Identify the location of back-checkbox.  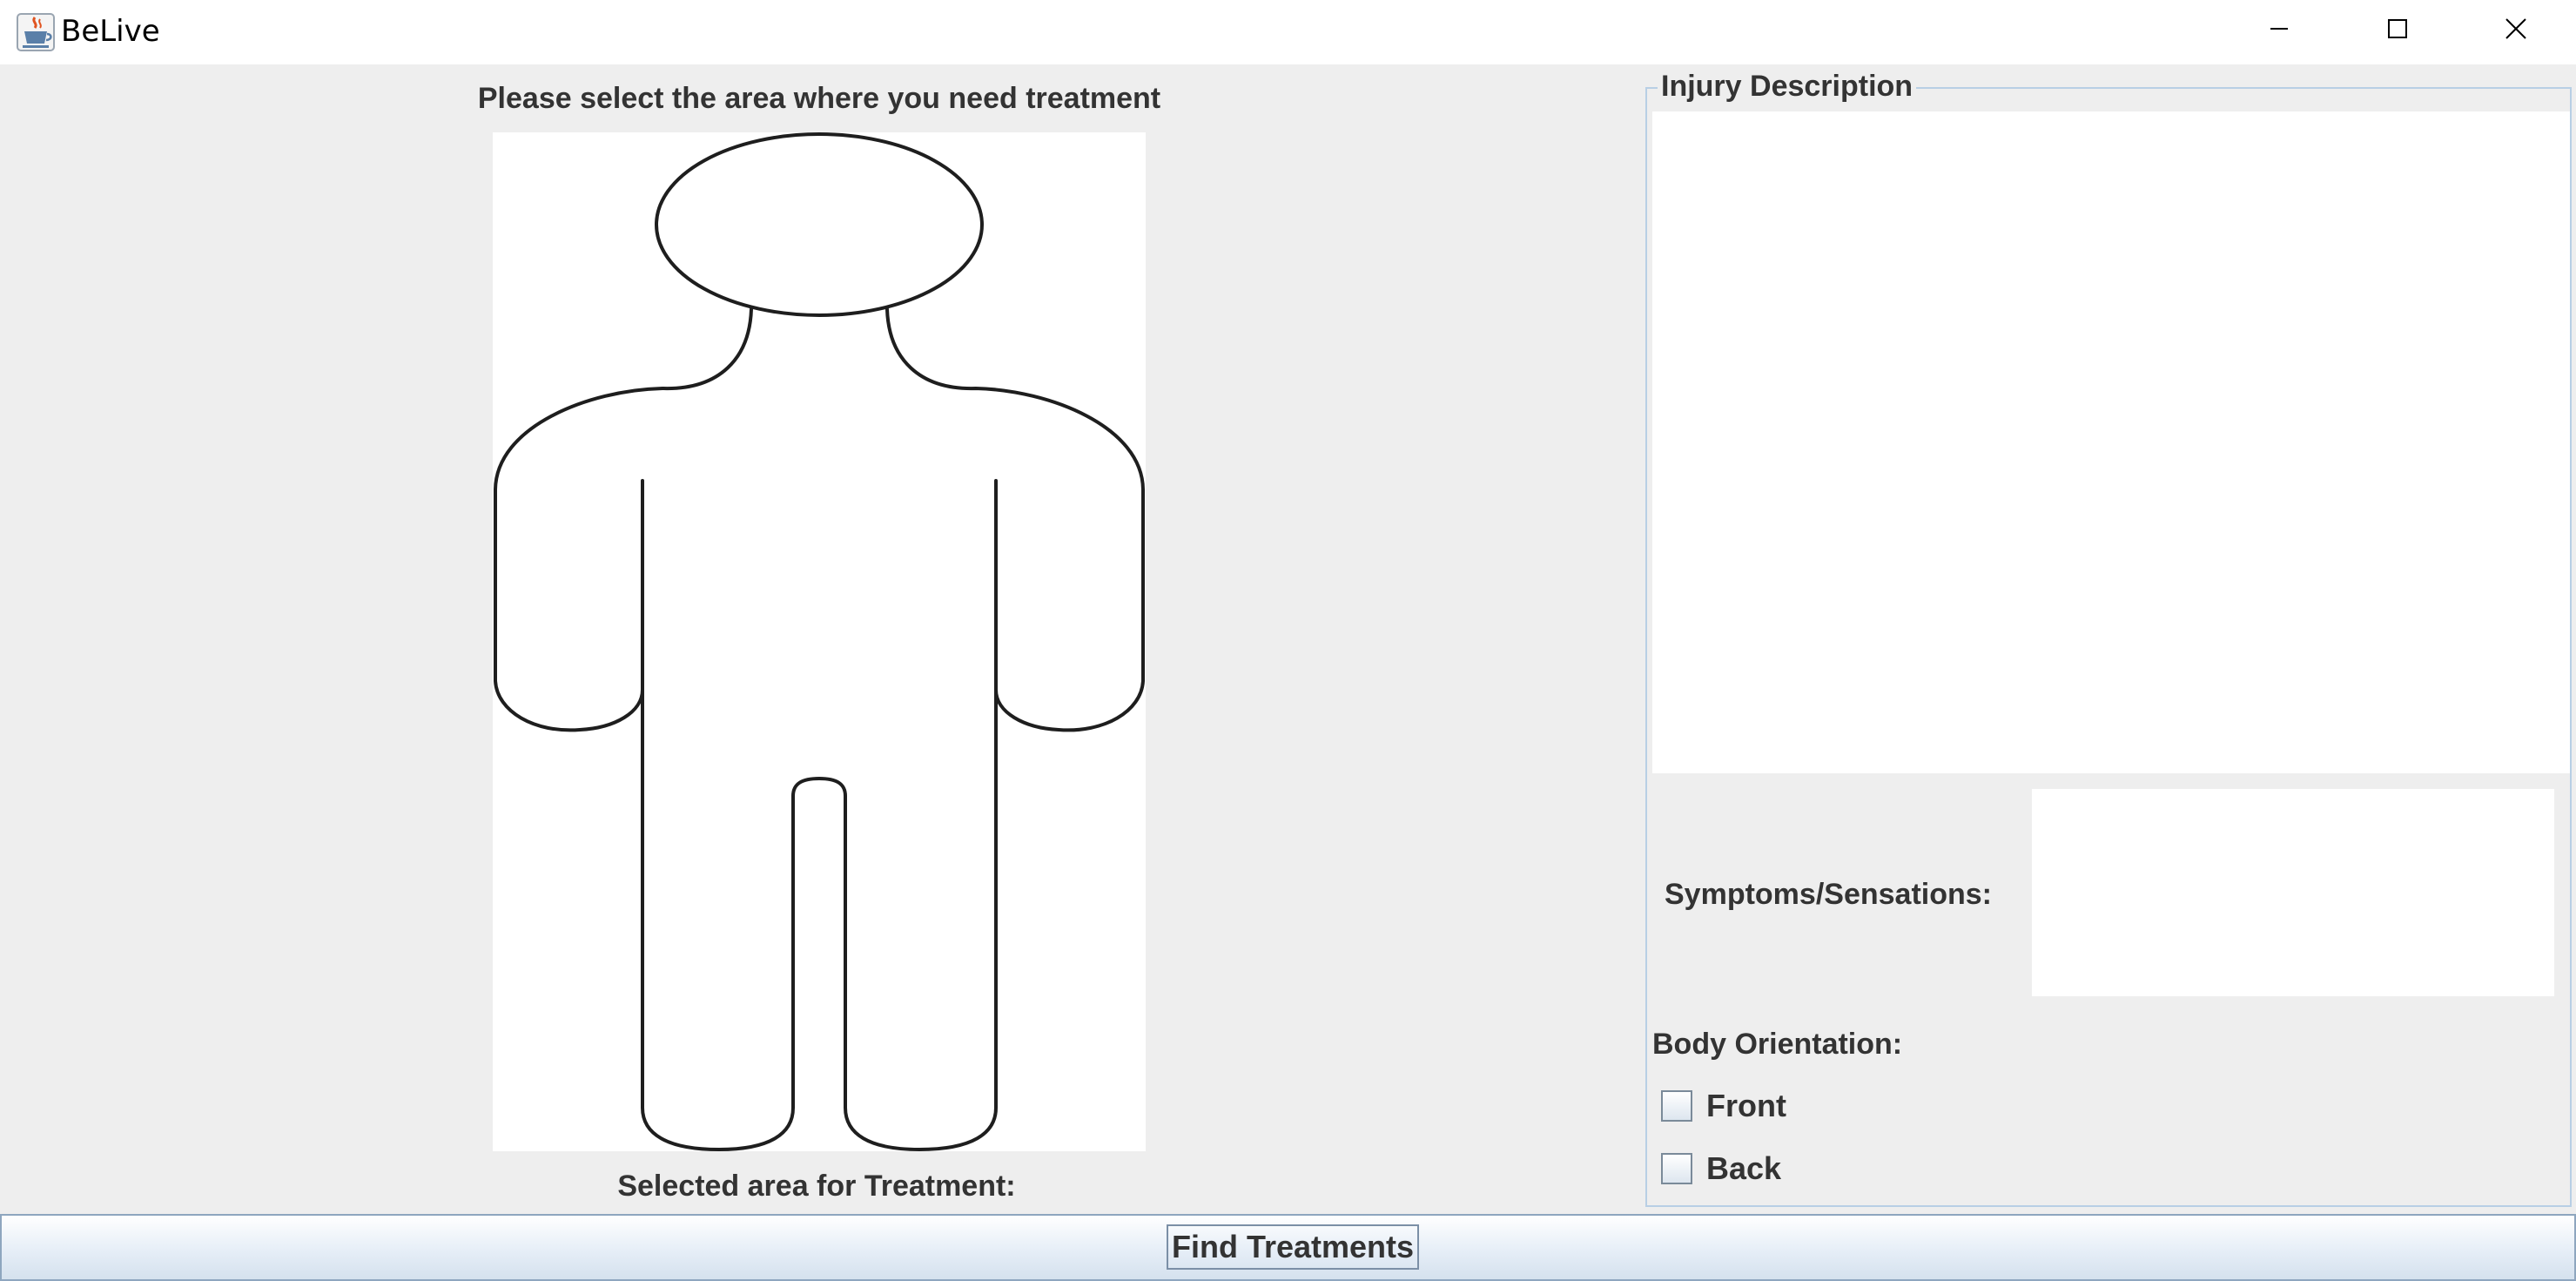
(1676, 1168).